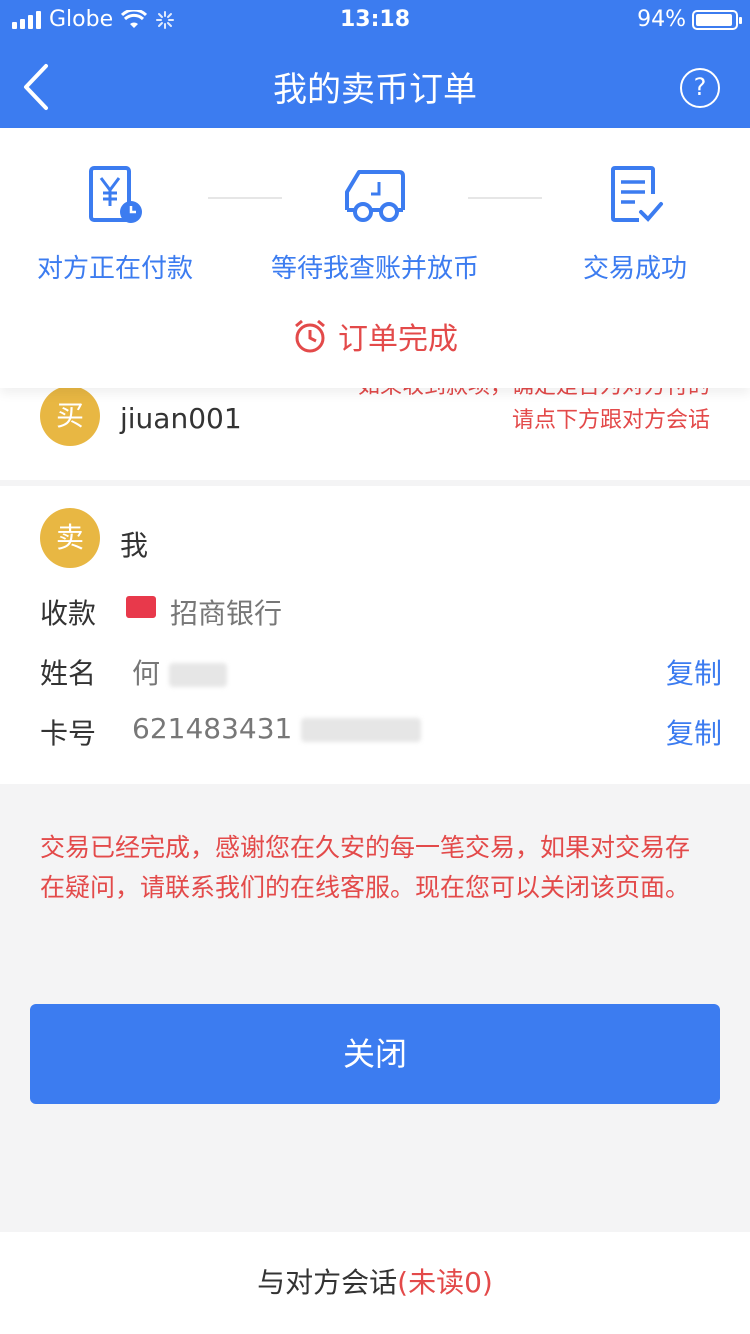  Describe the element at coordinates (375, 90) in the screenshot. I see `page-title: 我的卖币订单` at that location.